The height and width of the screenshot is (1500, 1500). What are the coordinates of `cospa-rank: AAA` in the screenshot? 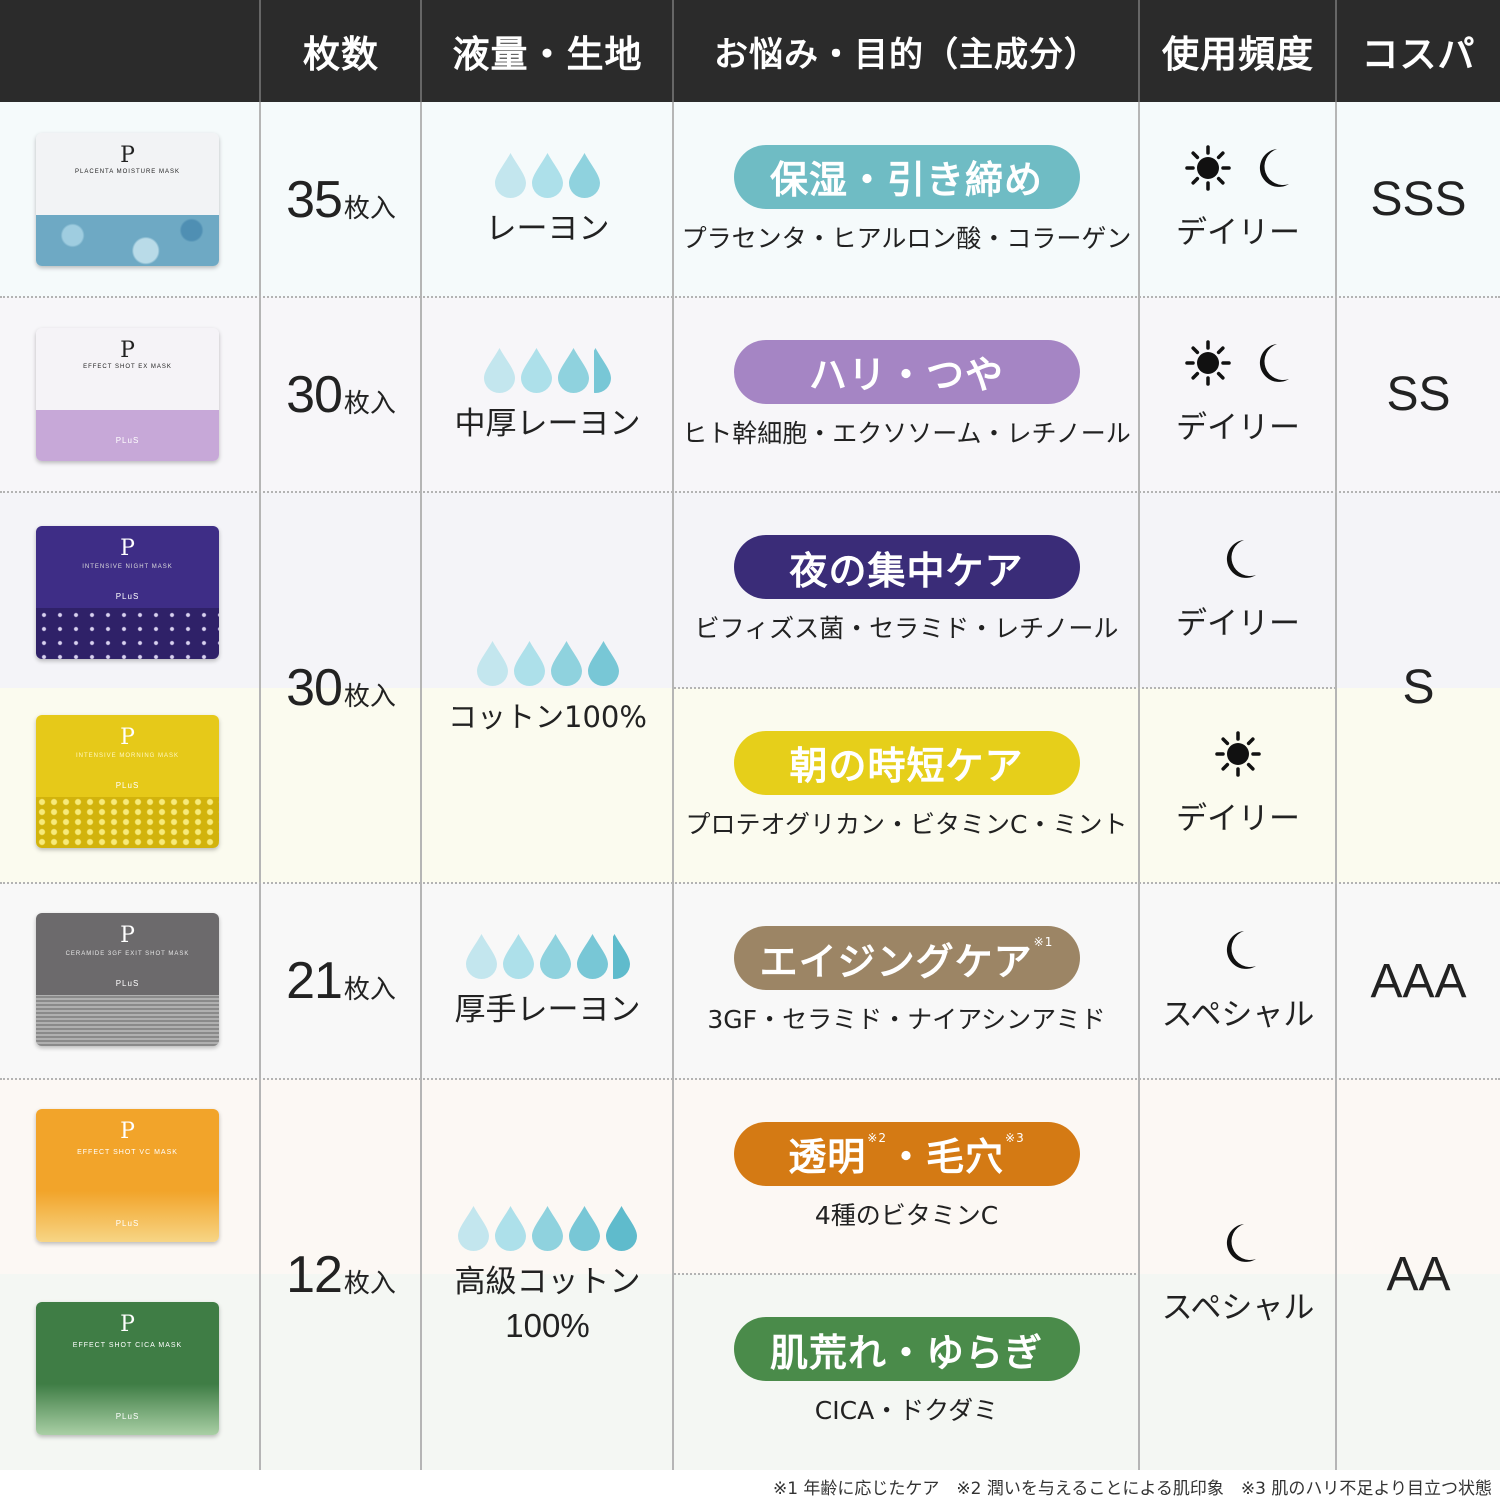 It's located at (1418, 981).